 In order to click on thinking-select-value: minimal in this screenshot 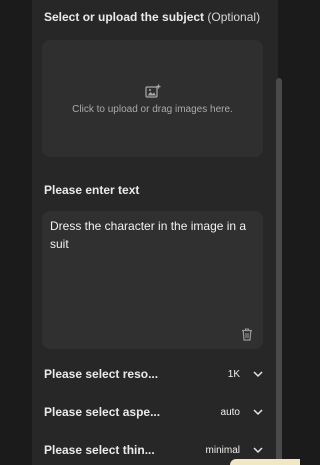, I will do `click(222, 450)`.